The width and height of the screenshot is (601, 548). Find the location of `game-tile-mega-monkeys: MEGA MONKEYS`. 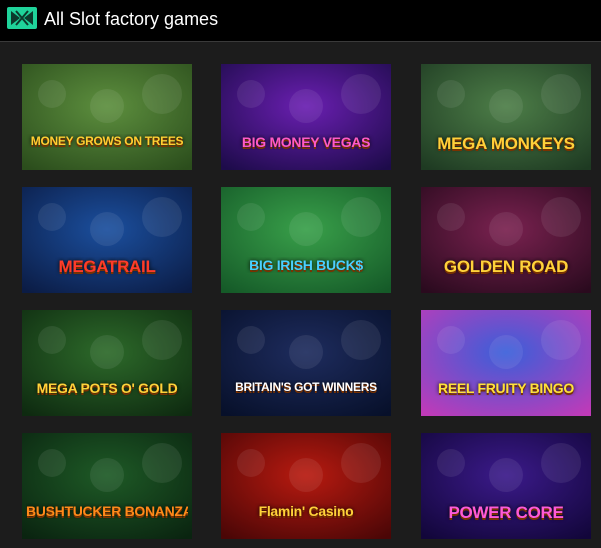

game-tile-mega-monkeys: MEGA MONKEYS is located at coordinates (506, 117).